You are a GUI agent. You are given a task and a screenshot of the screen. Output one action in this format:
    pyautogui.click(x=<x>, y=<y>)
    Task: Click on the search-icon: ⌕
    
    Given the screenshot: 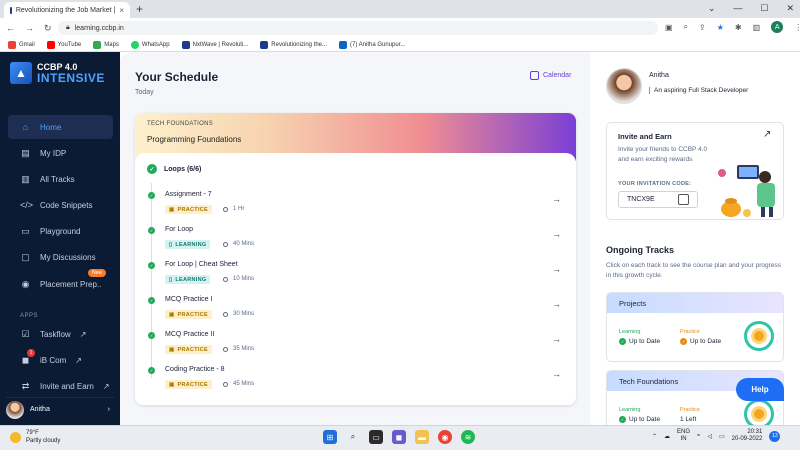 What is the action you would take?
    pyautogui.click(x=353, y=437)
    